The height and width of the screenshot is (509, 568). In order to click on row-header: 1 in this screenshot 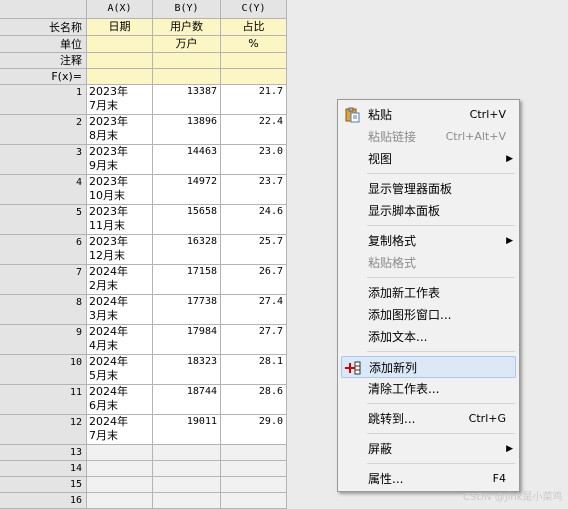, I will do `click(43, 100)`.